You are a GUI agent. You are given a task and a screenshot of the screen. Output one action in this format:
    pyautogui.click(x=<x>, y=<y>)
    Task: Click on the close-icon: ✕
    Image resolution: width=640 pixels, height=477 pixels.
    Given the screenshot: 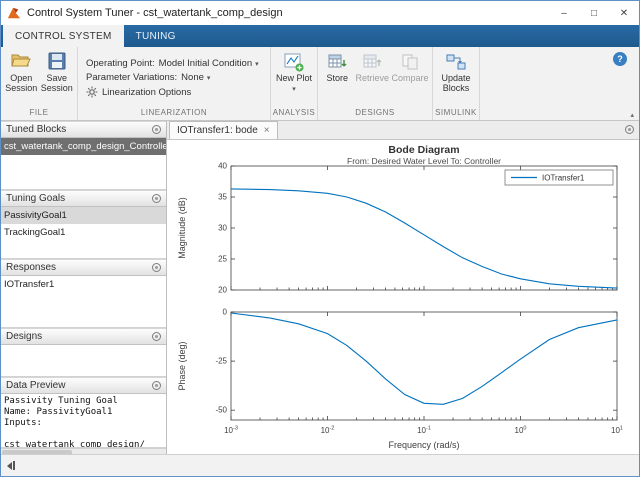 What is the action you would take?
    pyautogui.click(x=624, y=13)
    